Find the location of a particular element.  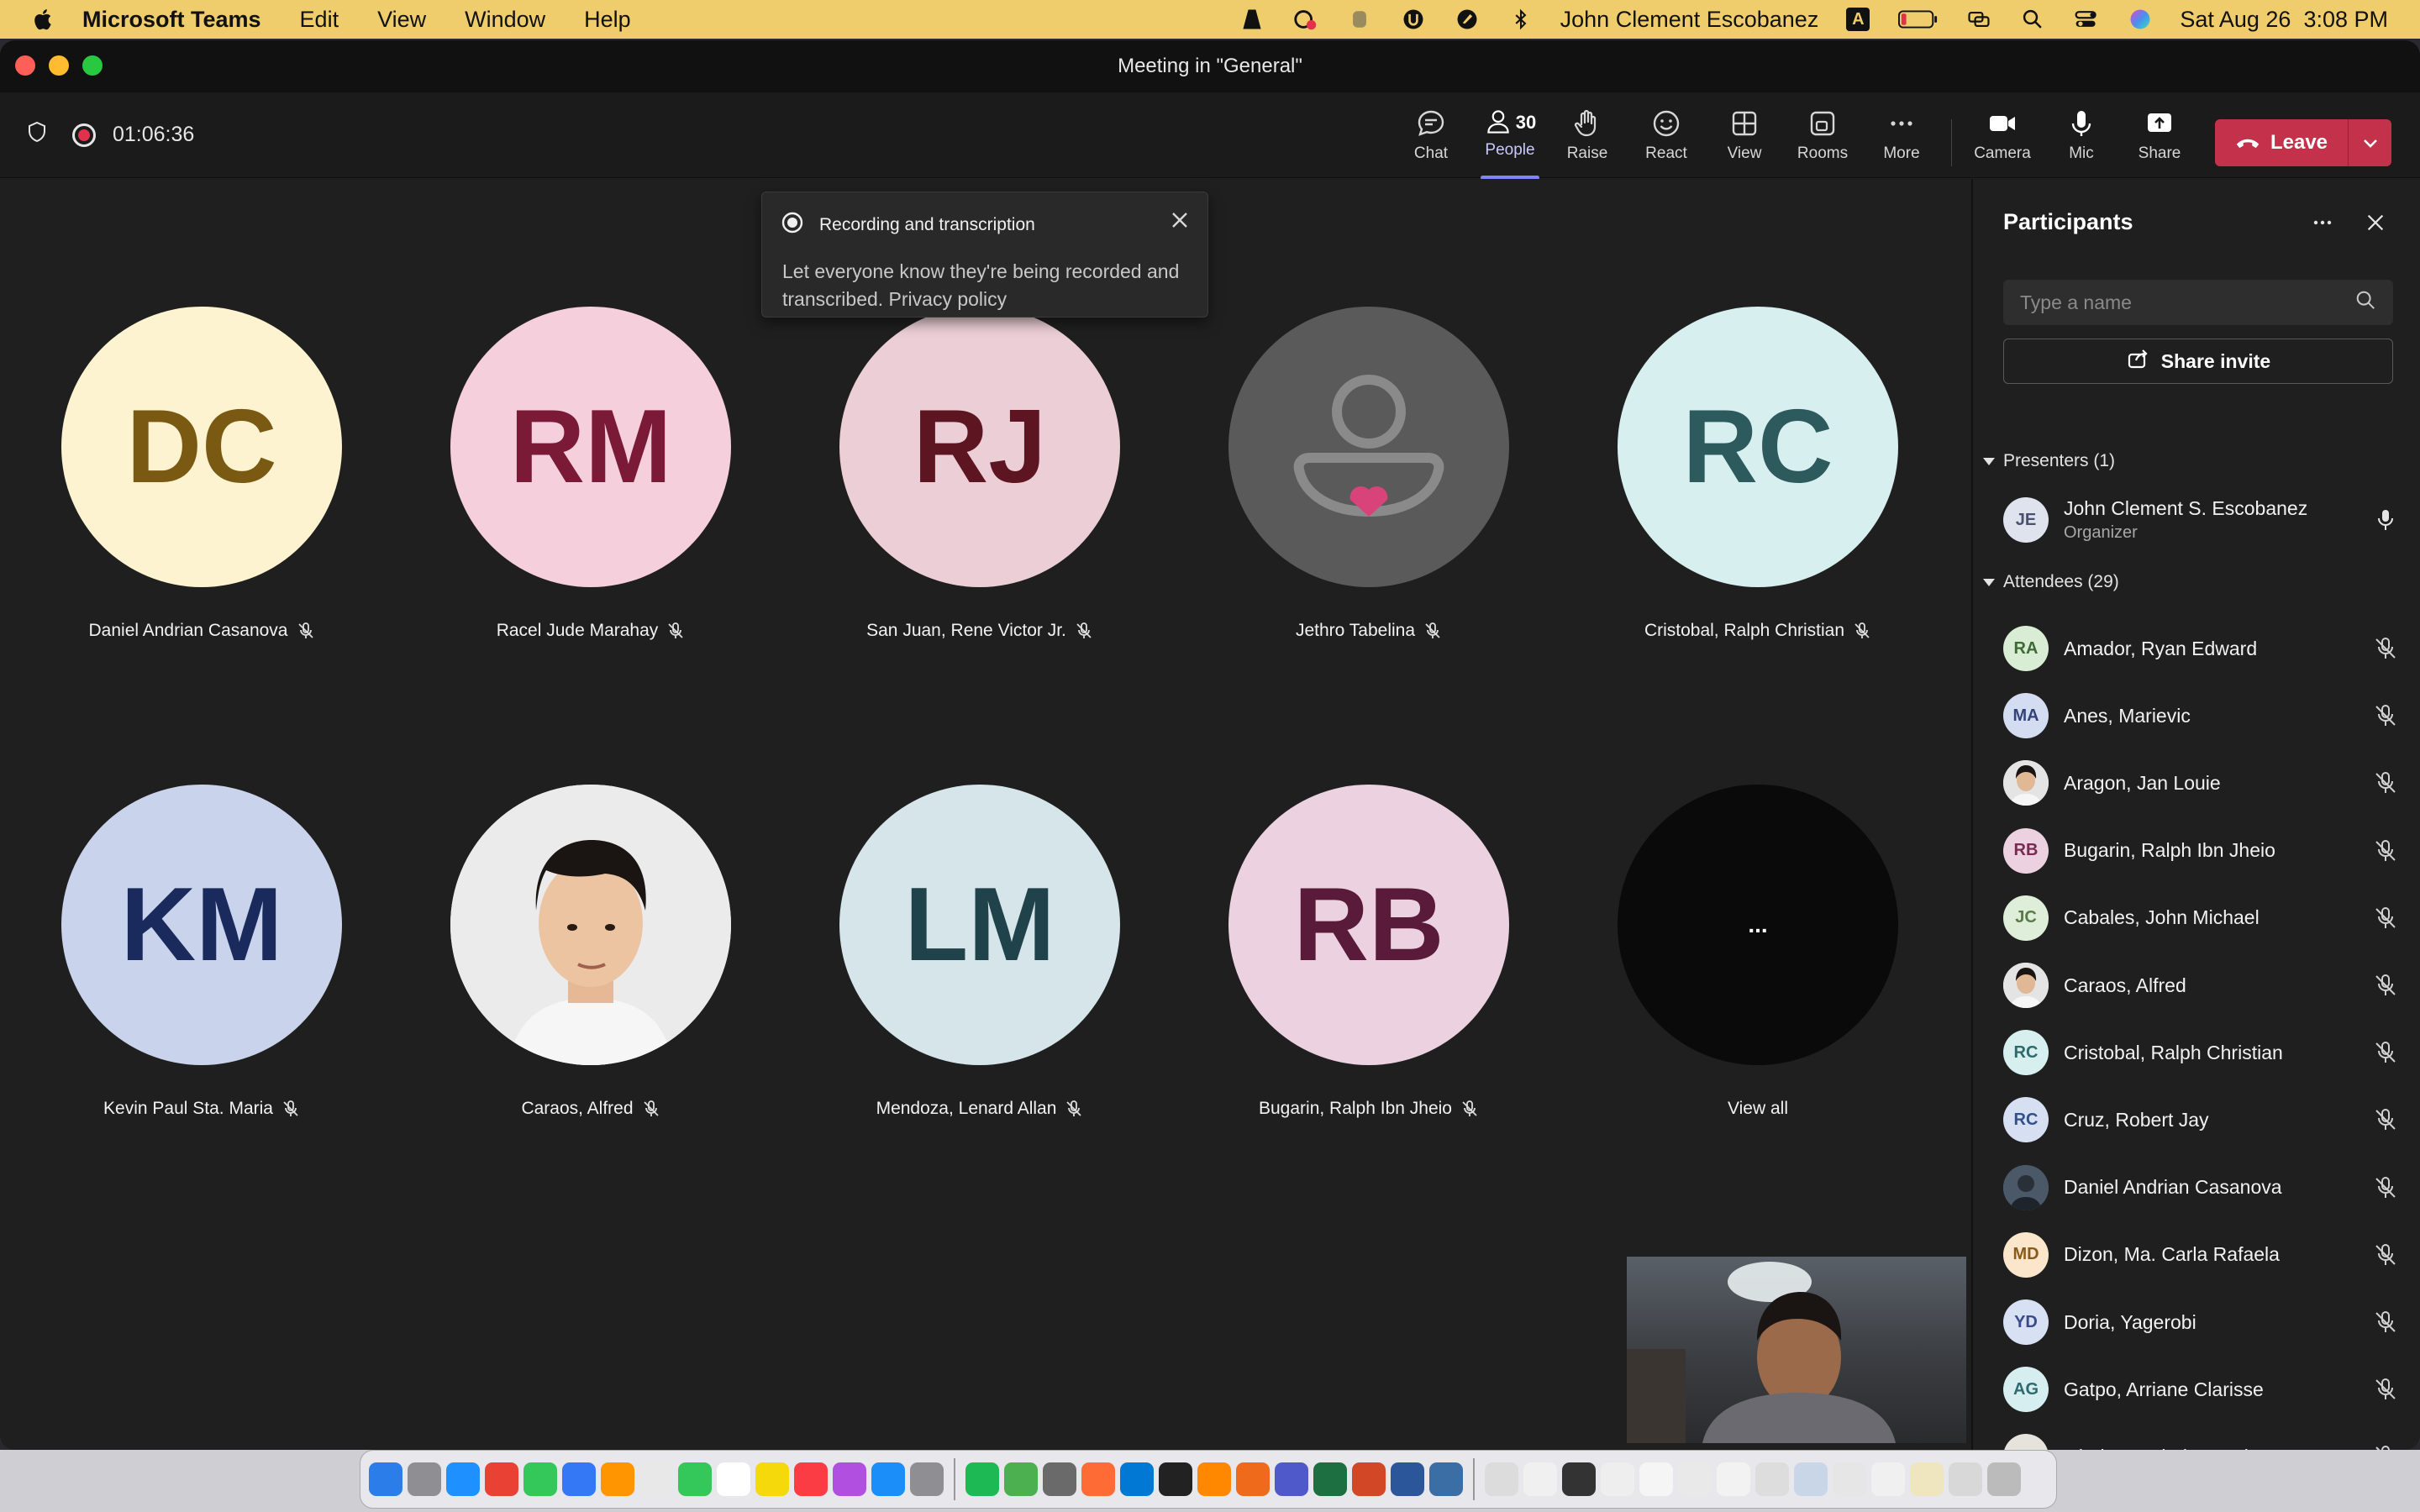

control-center-icon is located at coordinates (2086, 19).